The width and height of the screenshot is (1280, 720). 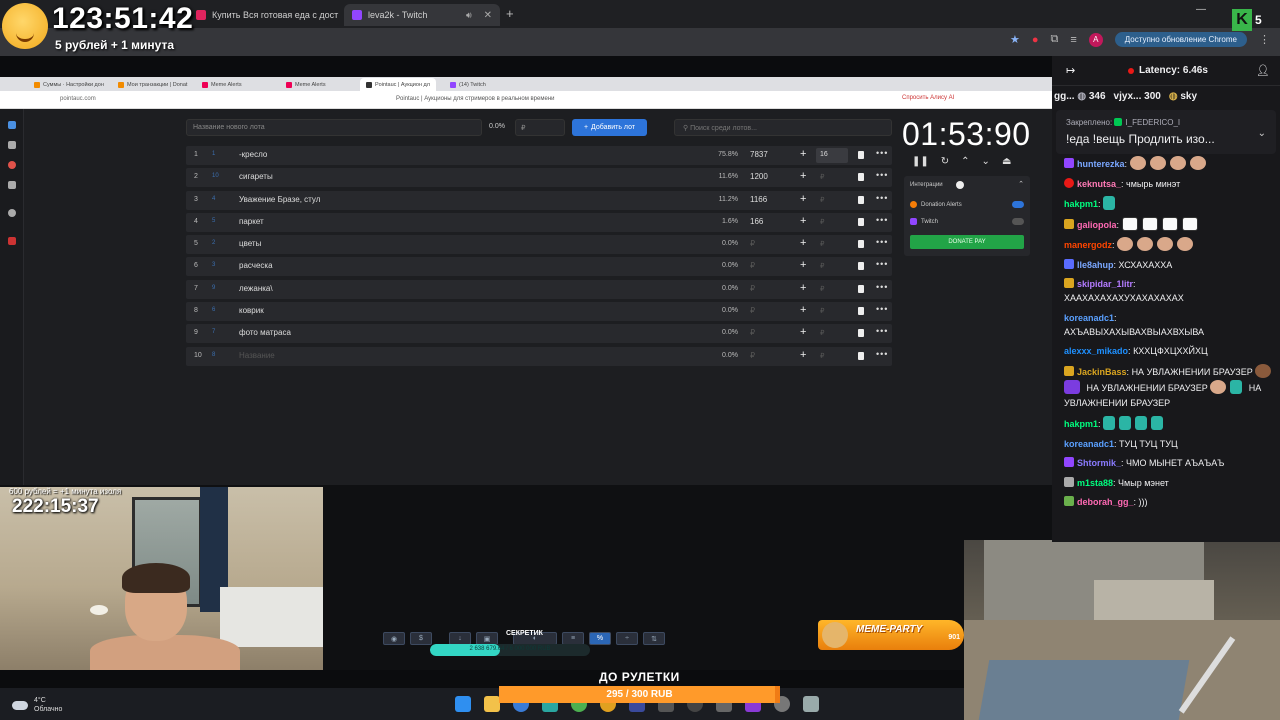 What do you see at coordinates (1095, 39) in the screenshot?
I see `profile-avatar: A` at bounding box center [1095, 39].